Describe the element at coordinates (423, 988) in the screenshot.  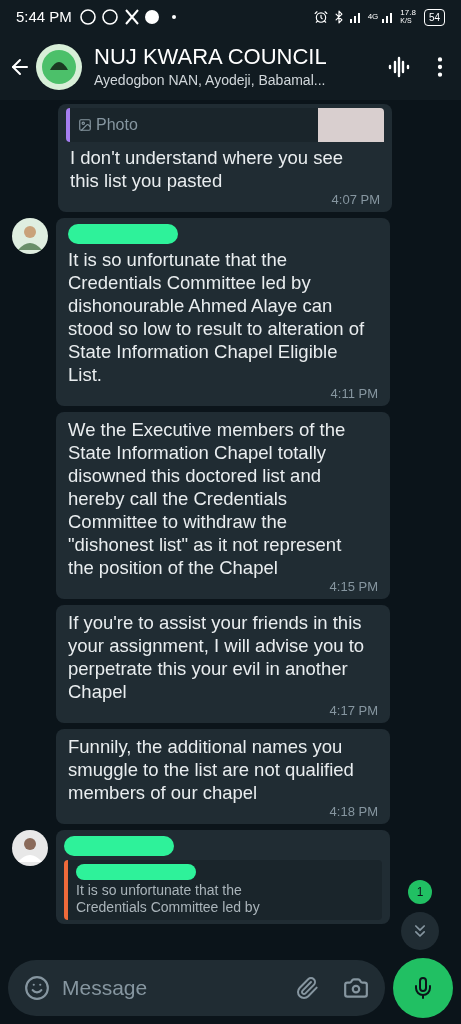
I see `voice-record-button` at that location.